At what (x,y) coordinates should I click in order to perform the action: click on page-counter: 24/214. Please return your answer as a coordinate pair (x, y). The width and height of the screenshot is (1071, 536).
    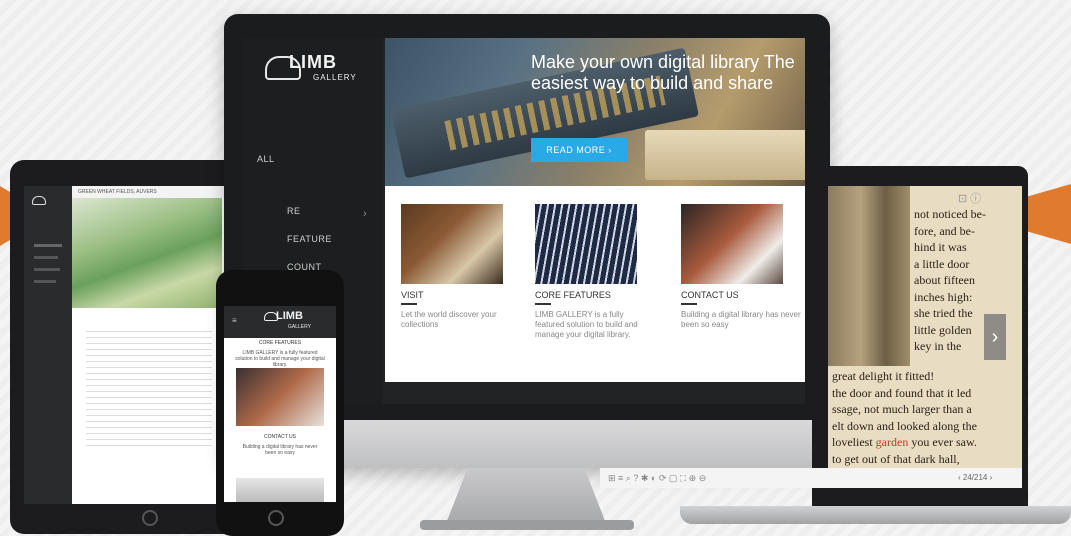
    Looking at the image, I should click on (975, 477).